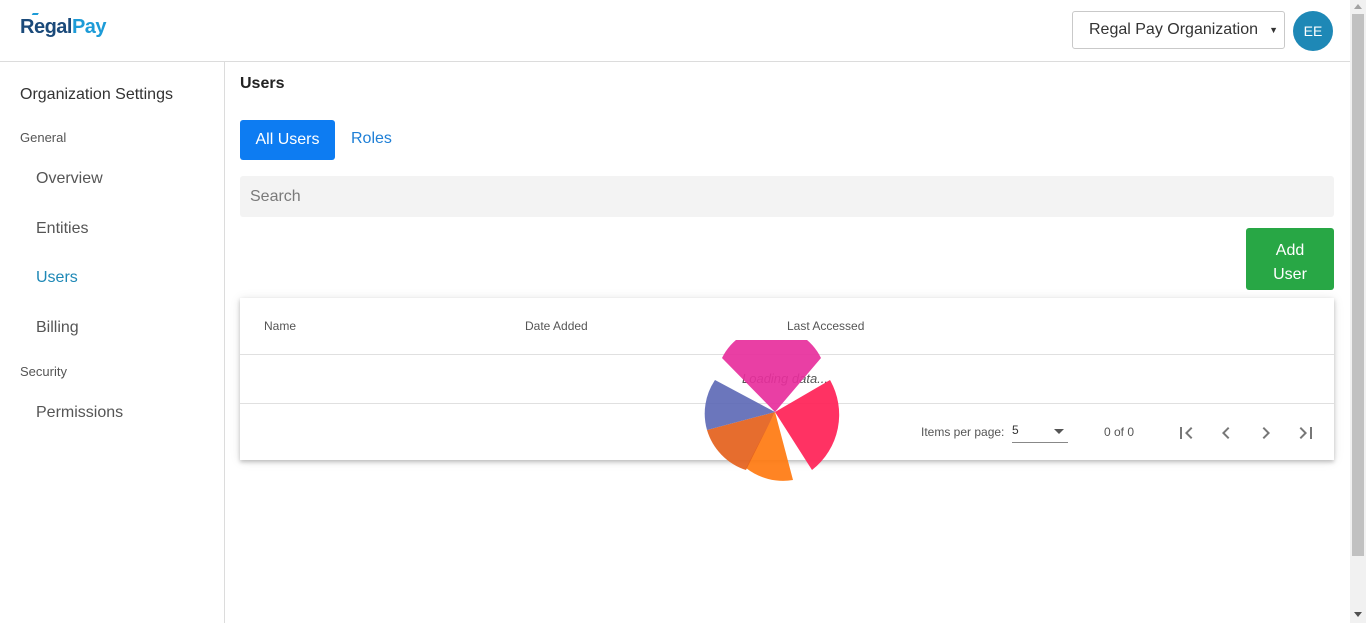  I want to click on dropdown-arrow-icon, so click(1059, 431).